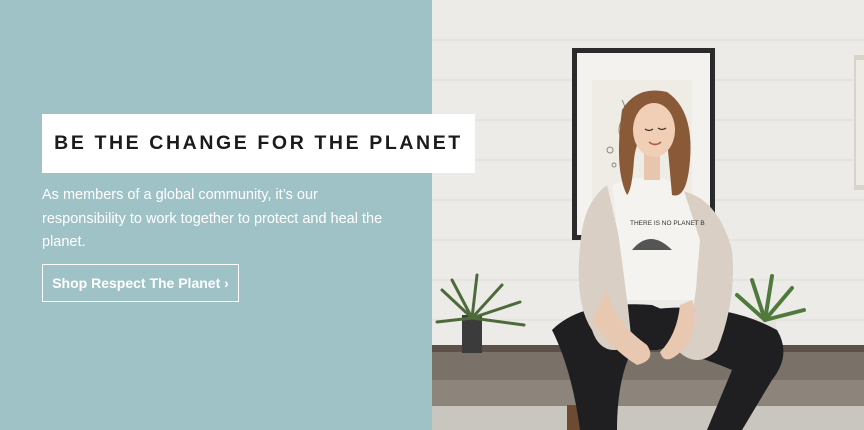  What do you see at coordinates (667, 223) in the screenshot?
I see `shirt-print: THERE IS NO PLANET B` at bounding box center [667, 223].